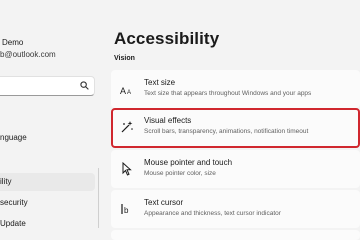 This screenshot has height=240, width=360. What do you see at coordinates (13, 223) in the screenshot?
I see `sidebar-item-label: Update` at bounding box center [13, 223].